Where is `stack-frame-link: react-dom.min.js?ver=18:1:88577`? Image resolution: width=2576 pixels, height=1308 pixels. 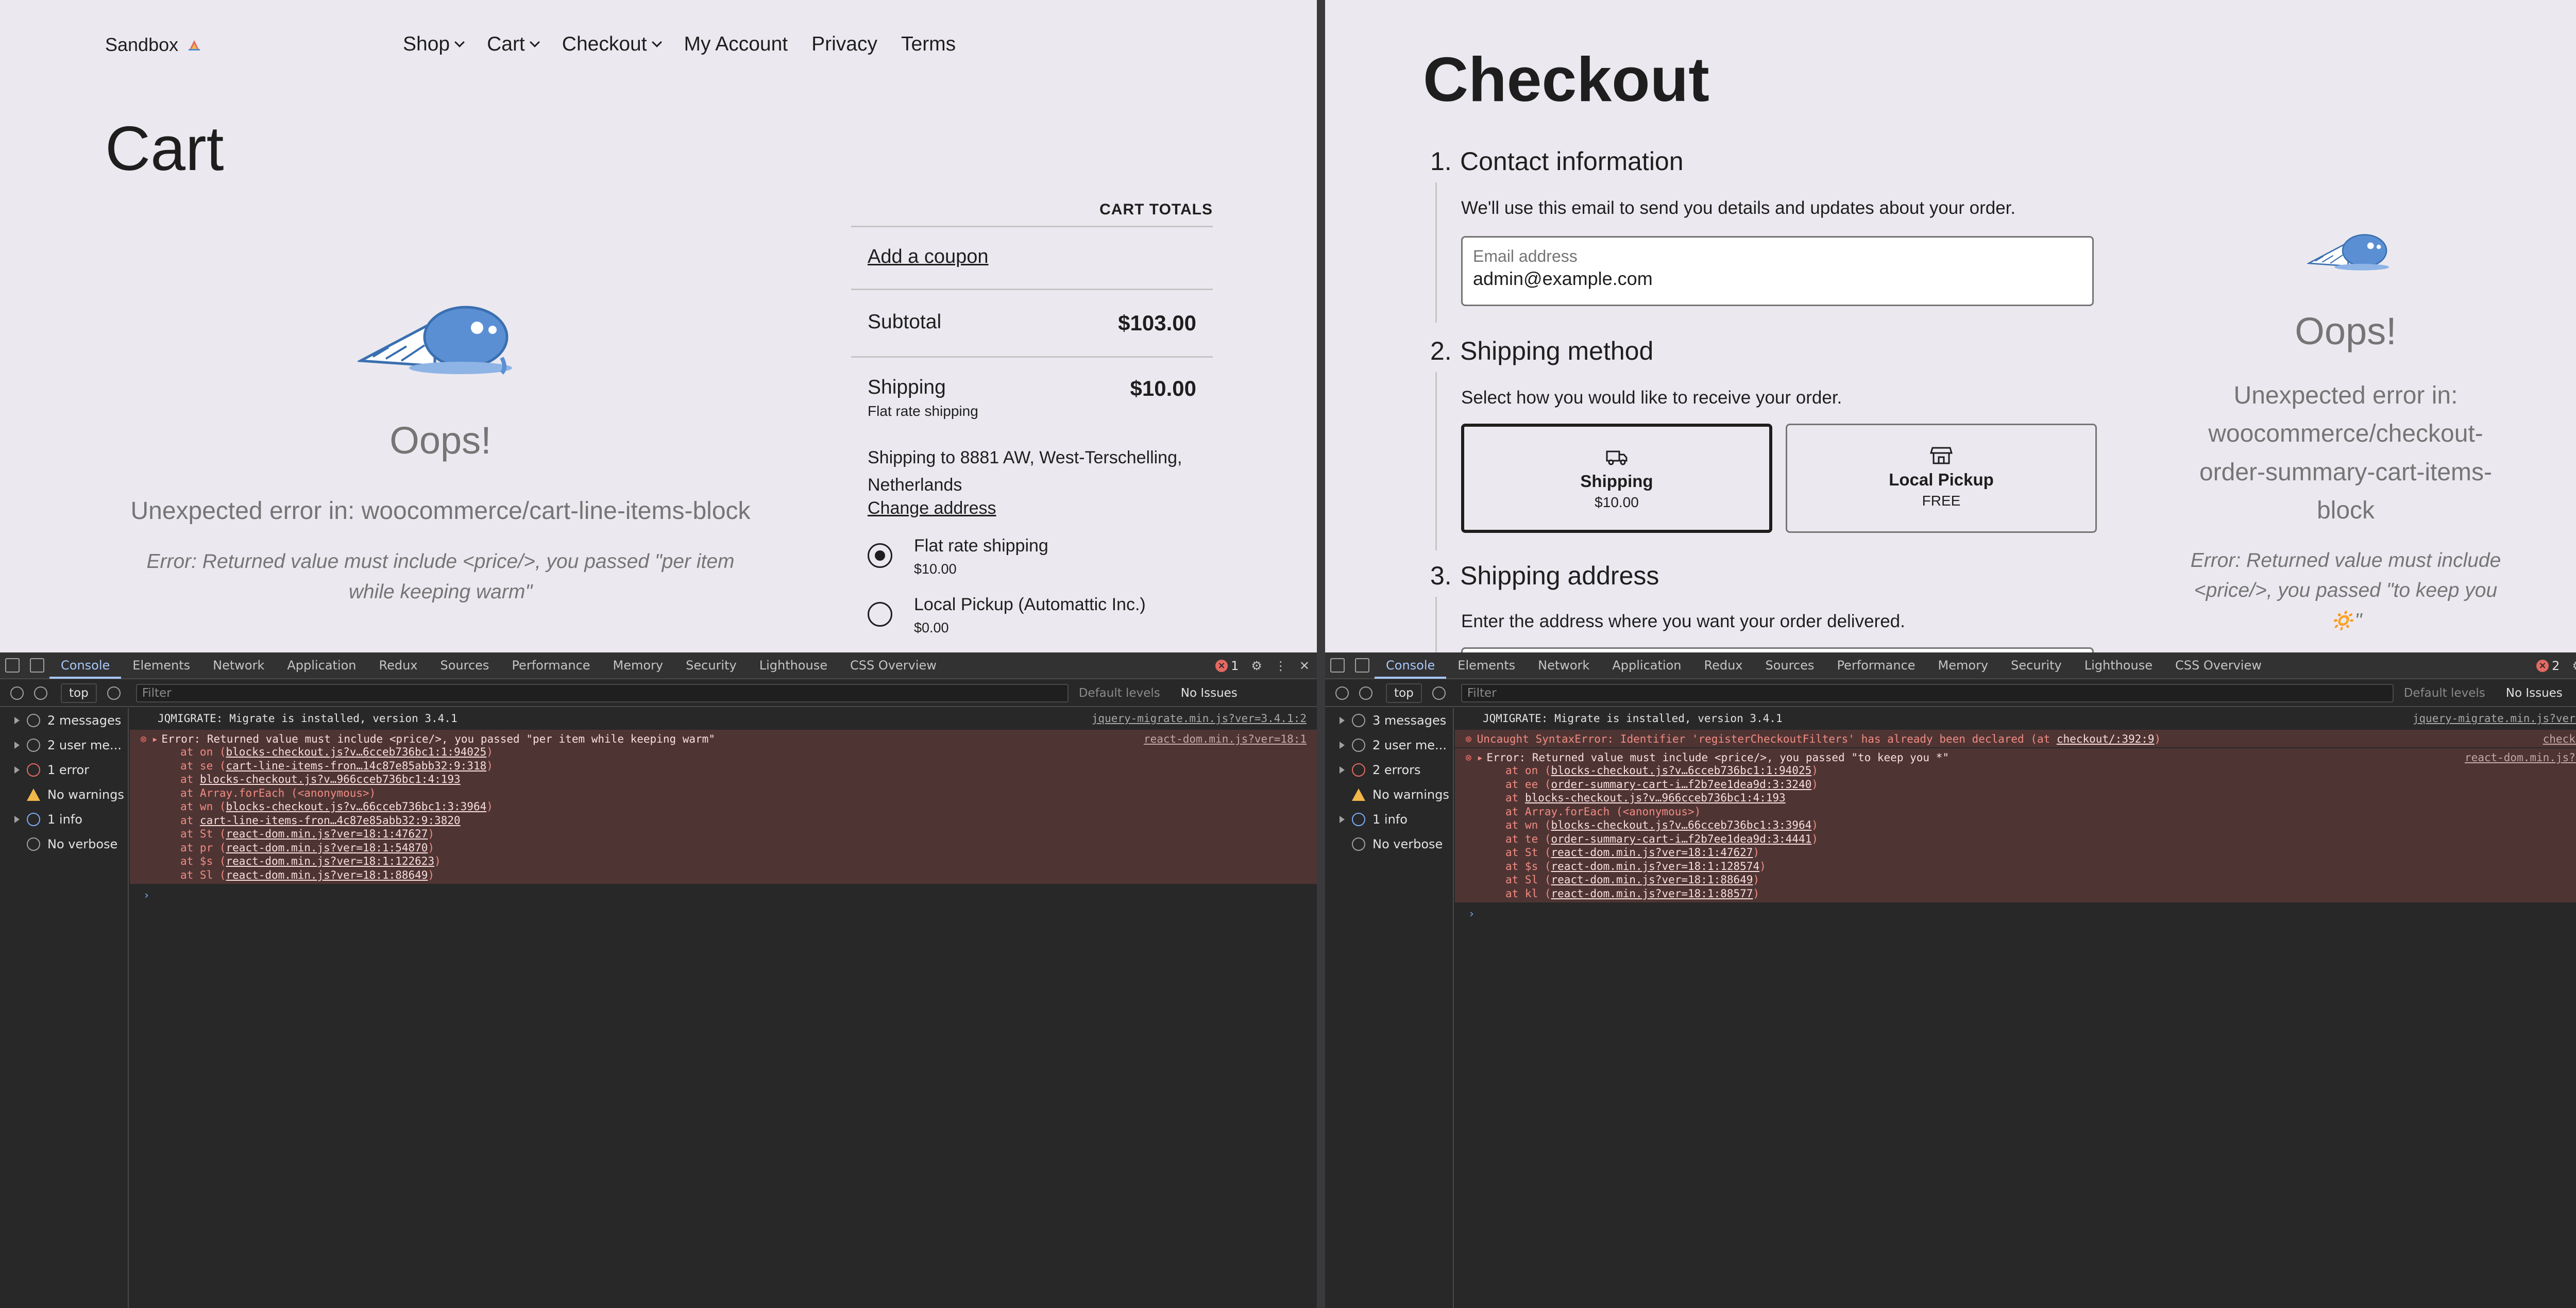
stack-frame-link: react-dom.min.js?ver=18:1:88577 is located at coordinates (1652, 893).